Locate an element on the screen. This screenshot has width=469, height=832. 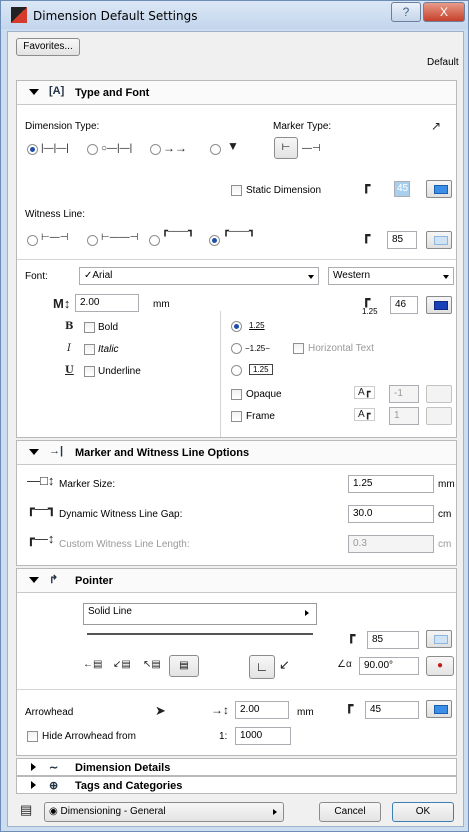
custom-length-label: Custom Witness Line Length: is located at coordinates (124, 544).